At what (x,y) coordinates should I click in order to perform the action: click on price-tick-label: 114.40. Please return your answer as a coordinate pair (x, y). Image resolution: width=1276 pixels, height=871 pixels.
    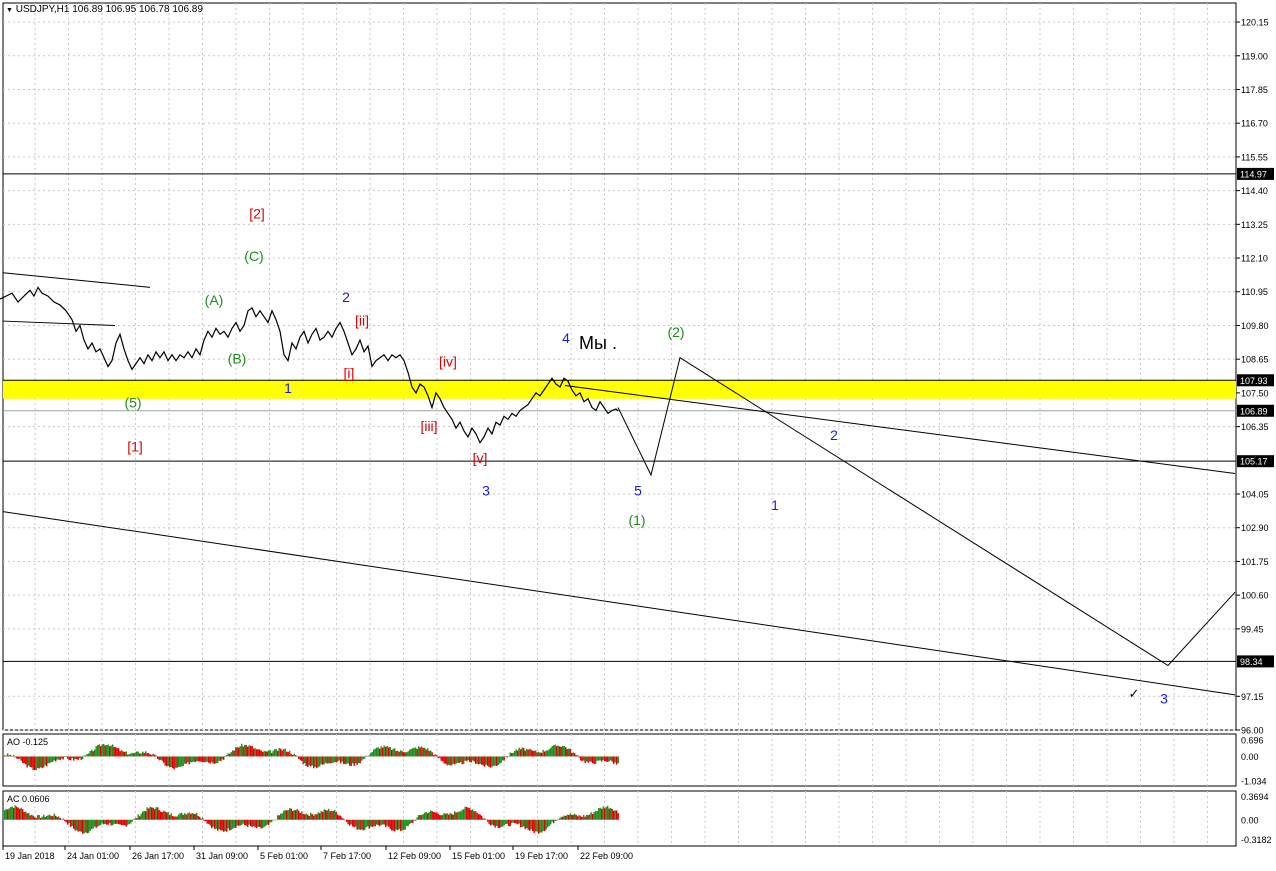
    Looking at the image, I should click on (1254, 191).